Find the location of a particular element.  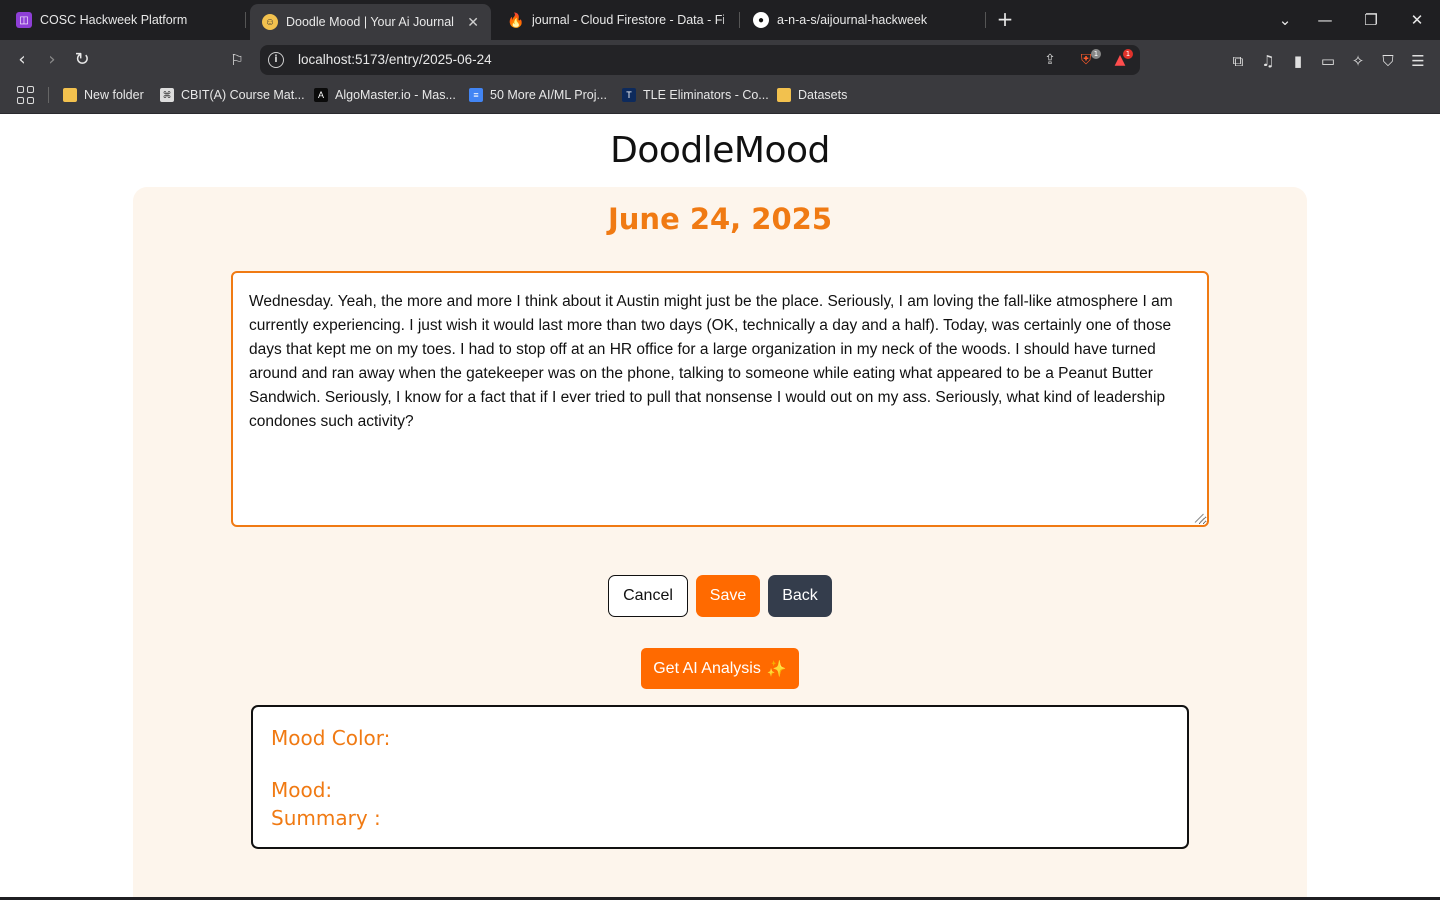

vpn-shield-icon: ⛉ is located at coordinates (1388, 61).